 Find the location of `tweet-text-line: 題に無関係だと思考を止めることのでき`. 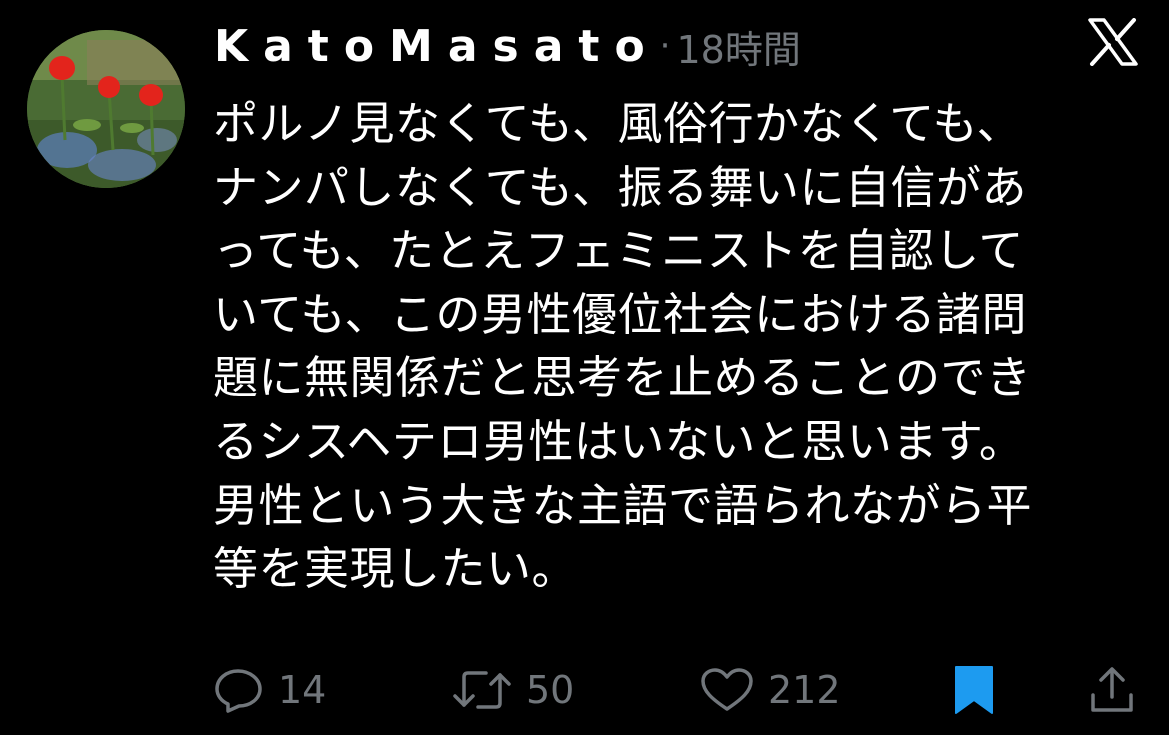

tweet-text-line: 題に無関係だと思考を止めることのでき is located at coordinates (622, 378).